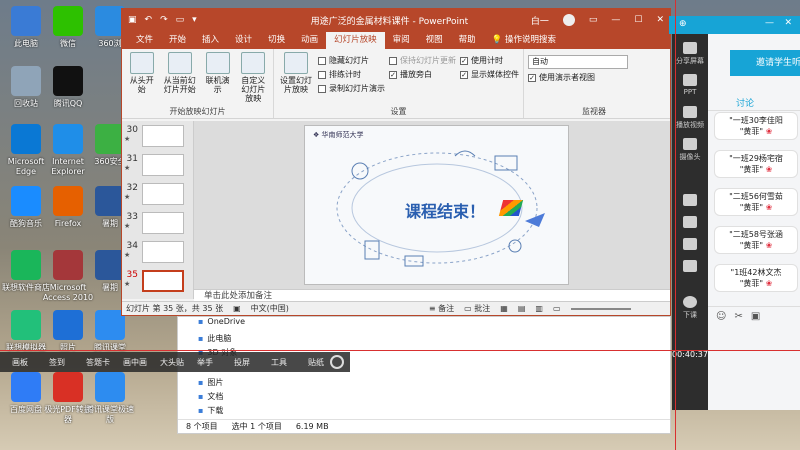 This screenshot has height=450, width=800. What do you see at coordinates (593, 20) in the screenshot?
I see `ribbon-display-icon: ▭` at bounding box center [593, 20].